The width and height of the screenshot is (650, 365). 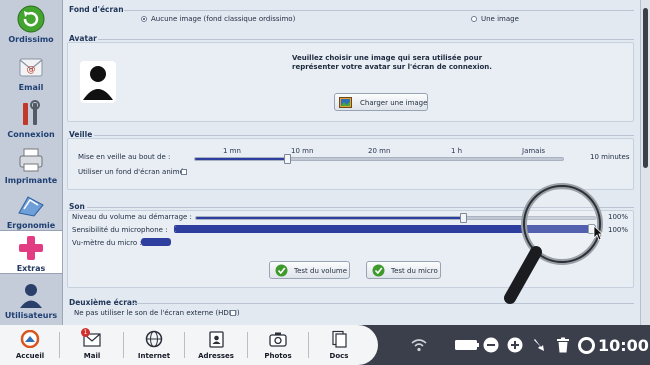 I want to click on sidebar-item-label: Connexion, so click(x=31, y=134).